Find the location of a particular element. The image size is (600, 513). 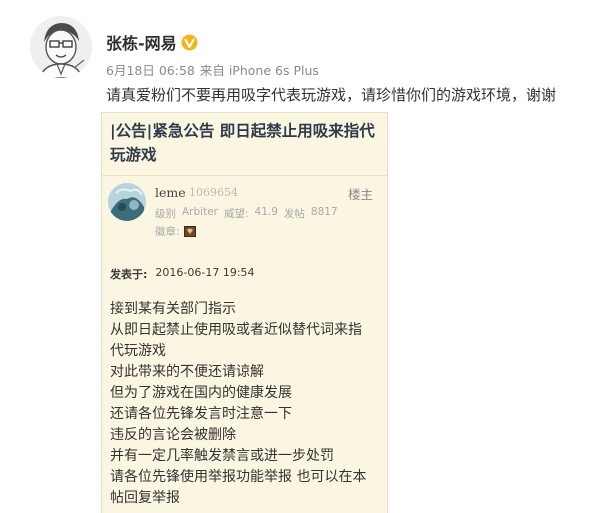

author-row: 张栋-网易 is located at coordinates (152, 42).